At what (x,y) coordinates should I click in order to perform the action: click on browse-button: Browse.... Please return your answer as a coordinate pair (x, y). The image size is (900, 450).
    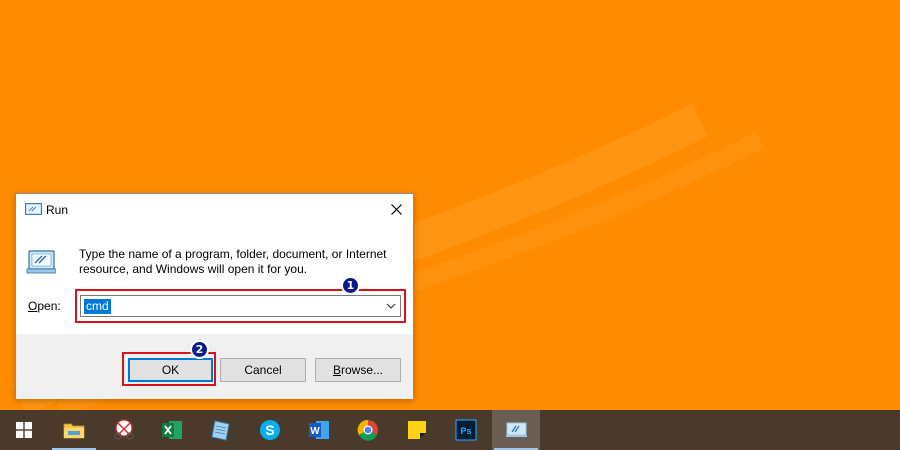
    Looking at the image, I should click on (358, 370).